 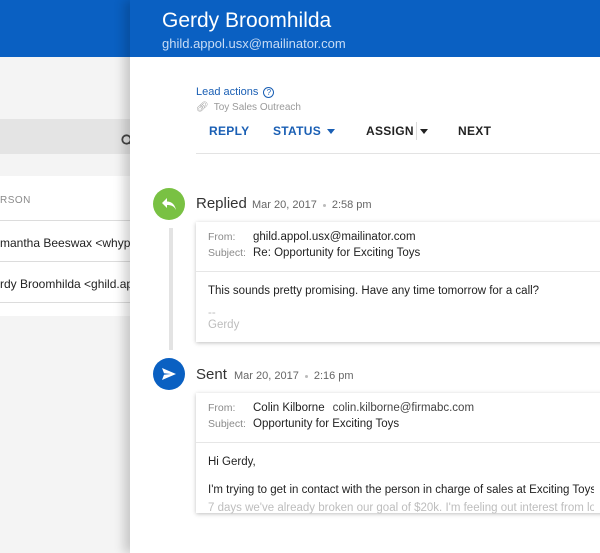 I want to click on event-timestamp: Mar 20, 2017 2:58 pm, so click(x=312, y=205).